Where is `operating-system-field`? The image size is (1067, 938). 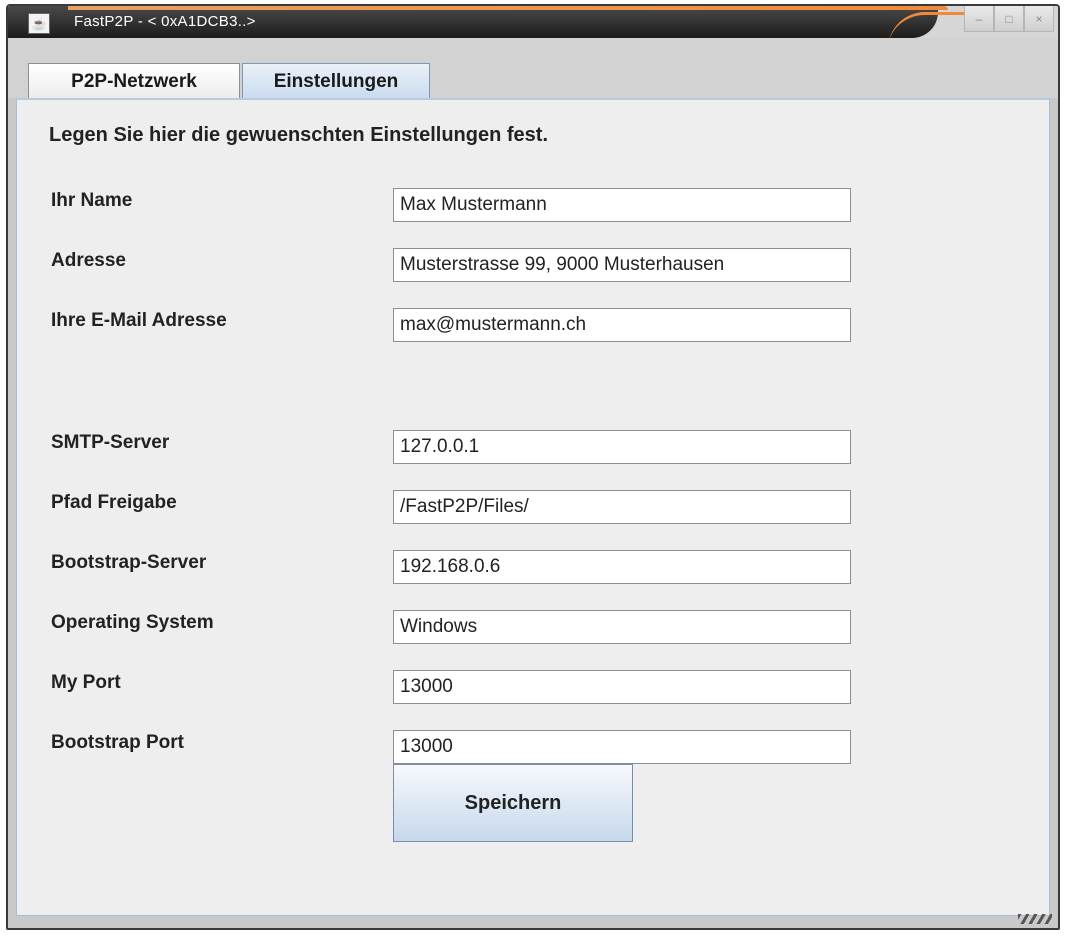
operating-system-field is located at coordinates (622, 627).